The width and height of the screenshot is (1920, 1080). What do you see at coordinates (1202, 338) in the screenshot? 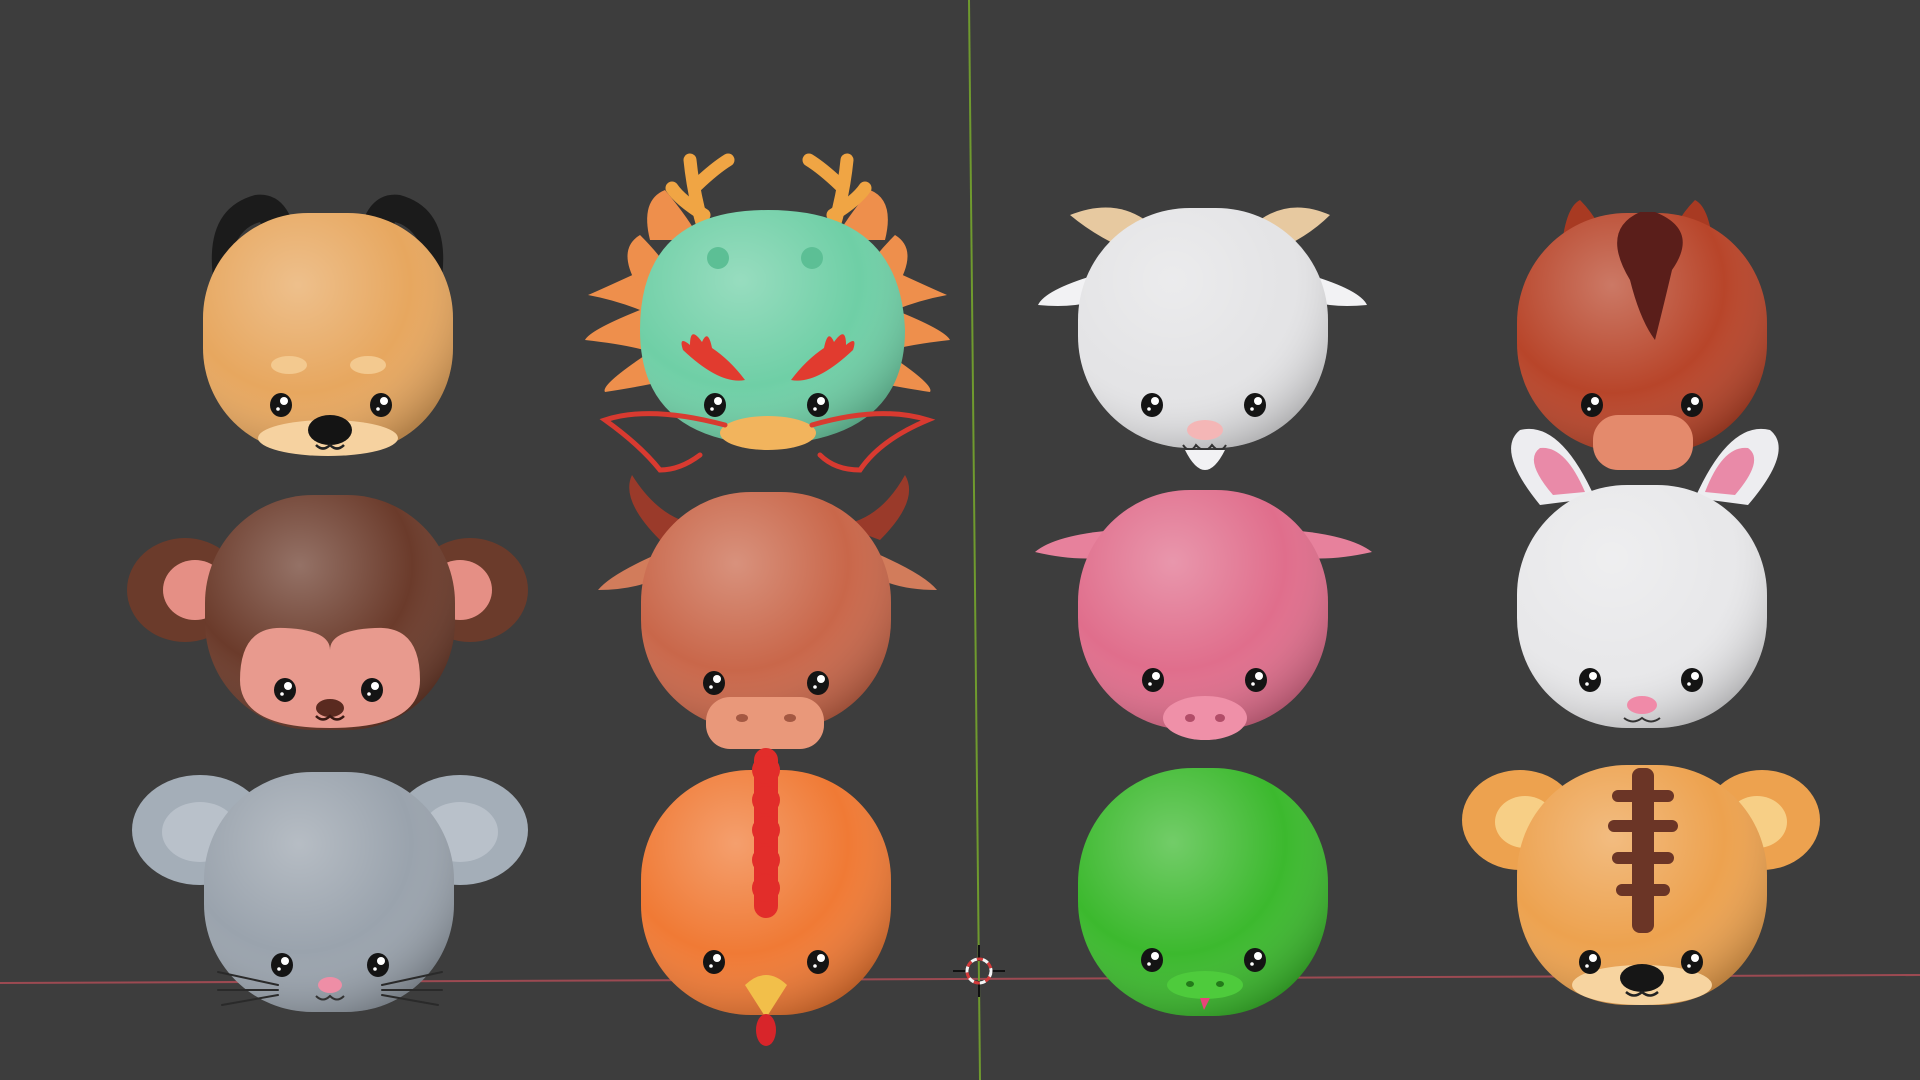
I see `goat-head-model` at bounding box center [1202, 338].